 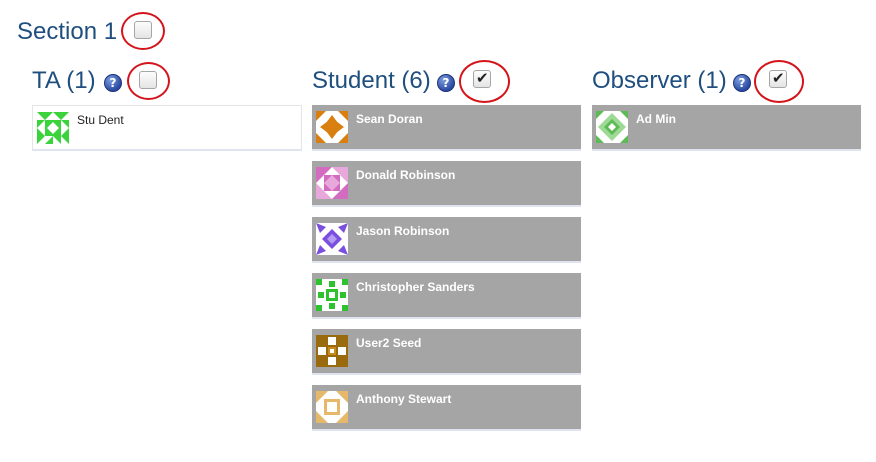 What do you see at coordinates (659, 80) in the screenshot?
I see `column-title-observer: Observer (1)` at bounding box center [659, 80].